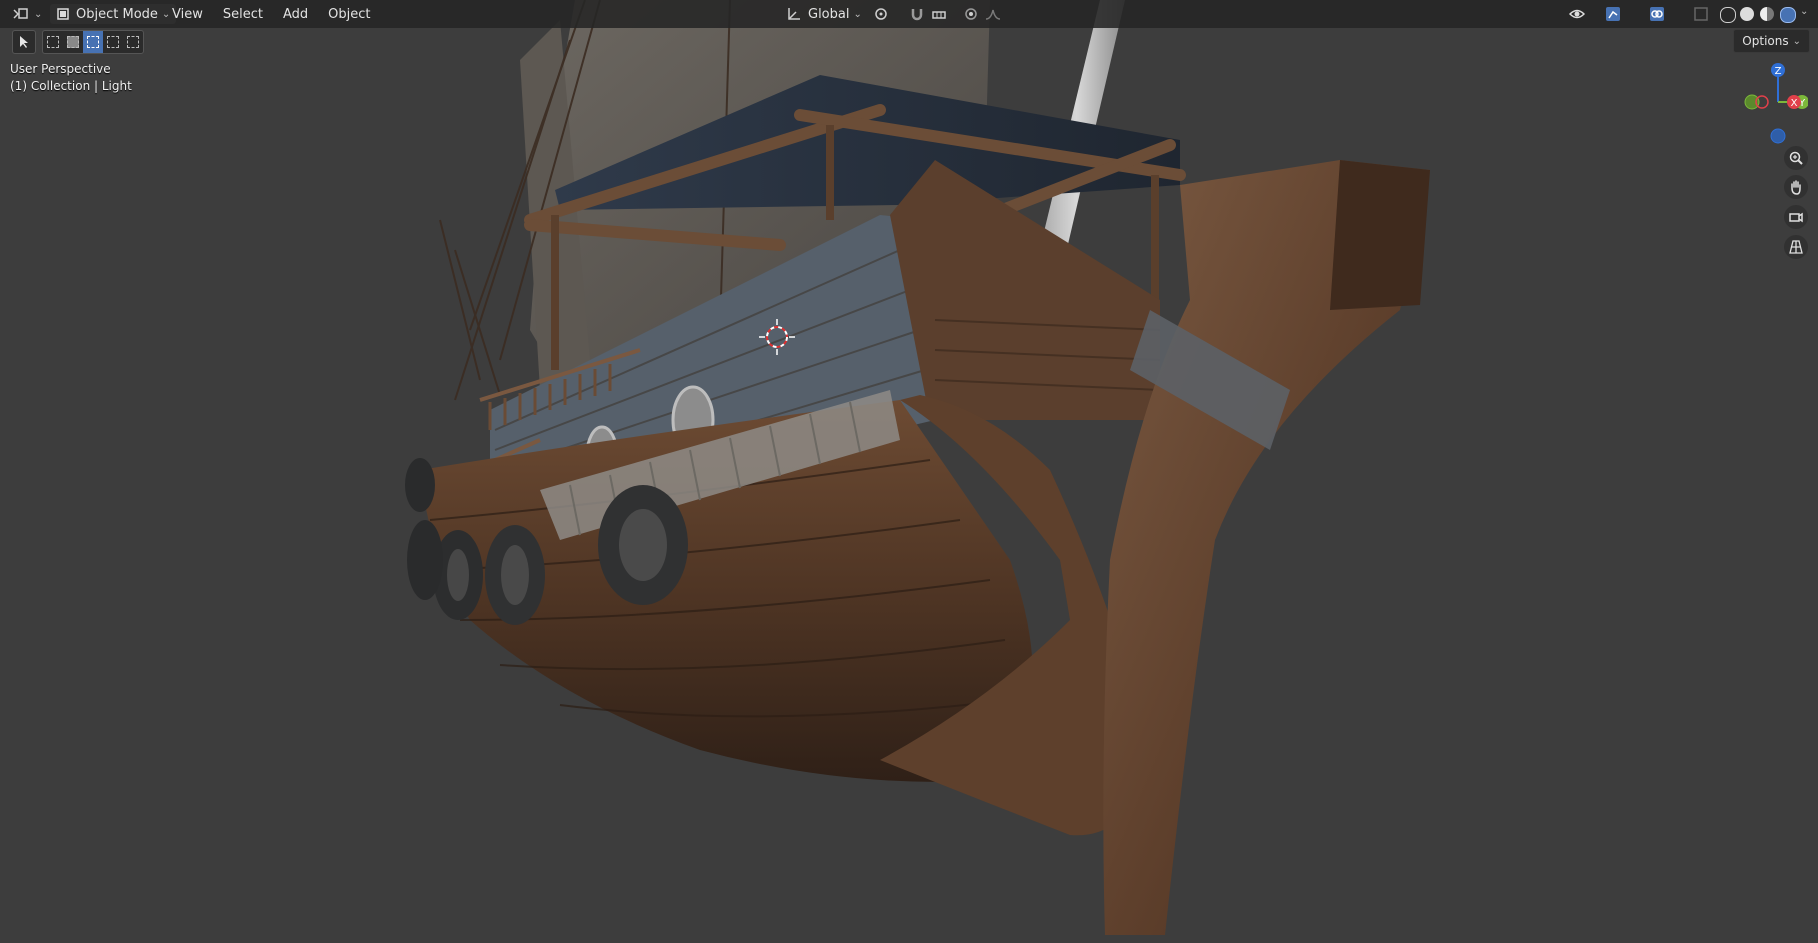 This screenshot has width=1818, height=943. What do you see at coordinates (829, 14) in the screenshot?
I see `orientation-label: Global` at bounding box center [829, 14].